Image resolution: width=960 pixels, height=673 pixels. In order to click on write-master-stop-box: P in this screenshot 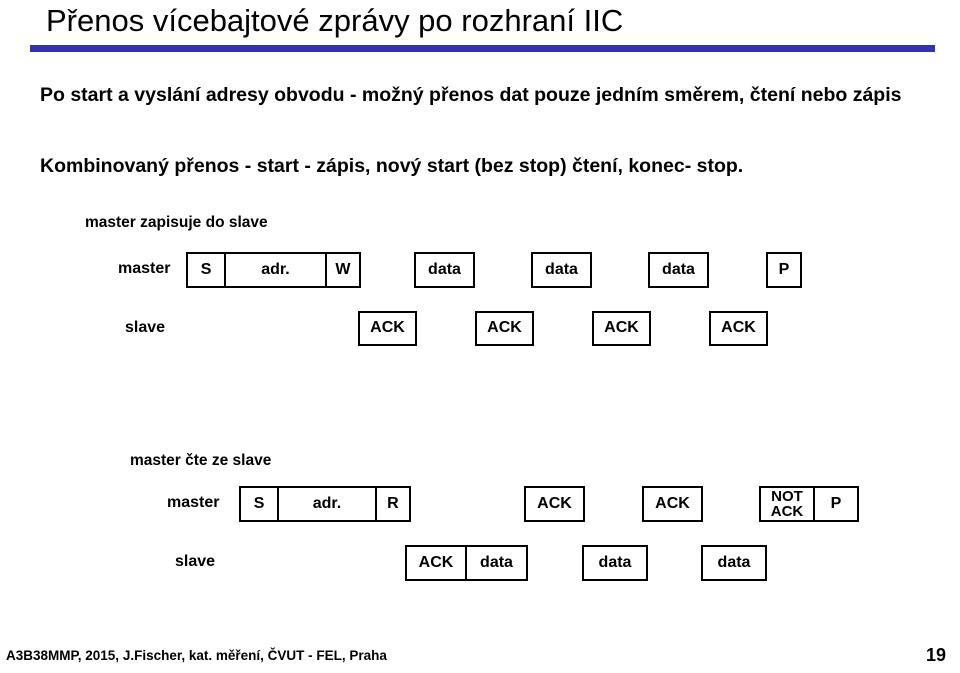, I will do `click(784, 270)`.